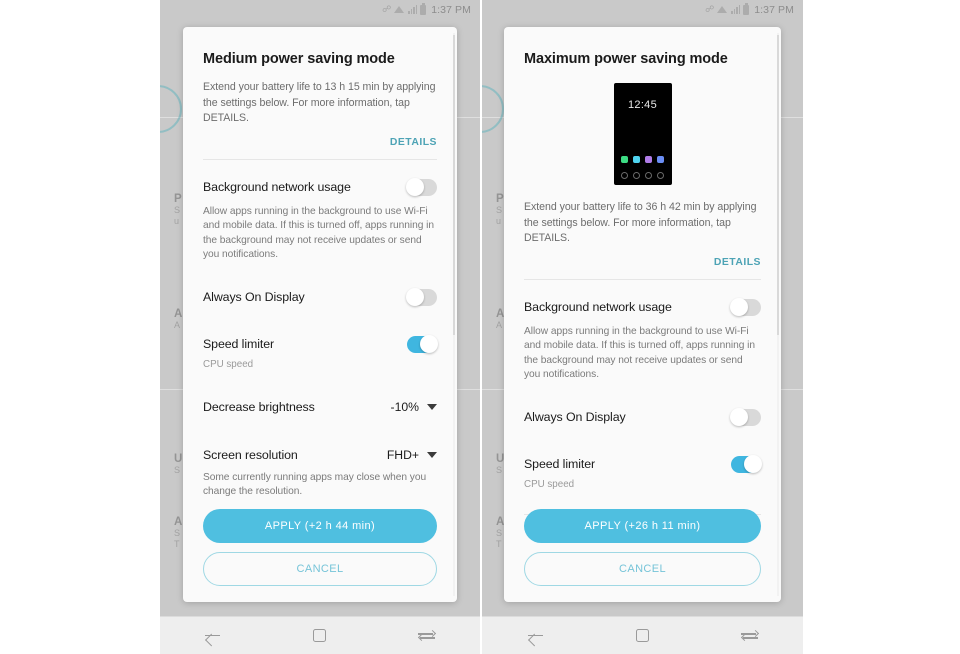 The image size is (960, 654). I want to click on apply-button: APPLY (+26 h 11 min), so click(642, 526).